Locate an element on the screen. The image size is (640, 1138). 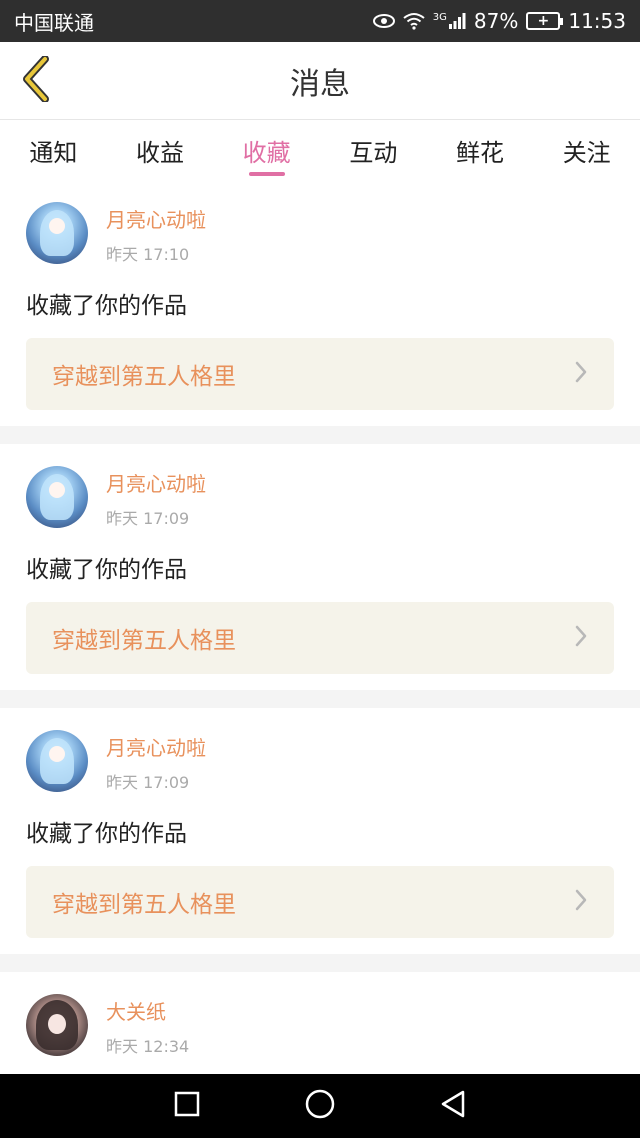
recents-button is located at coordinates (187, 1106).